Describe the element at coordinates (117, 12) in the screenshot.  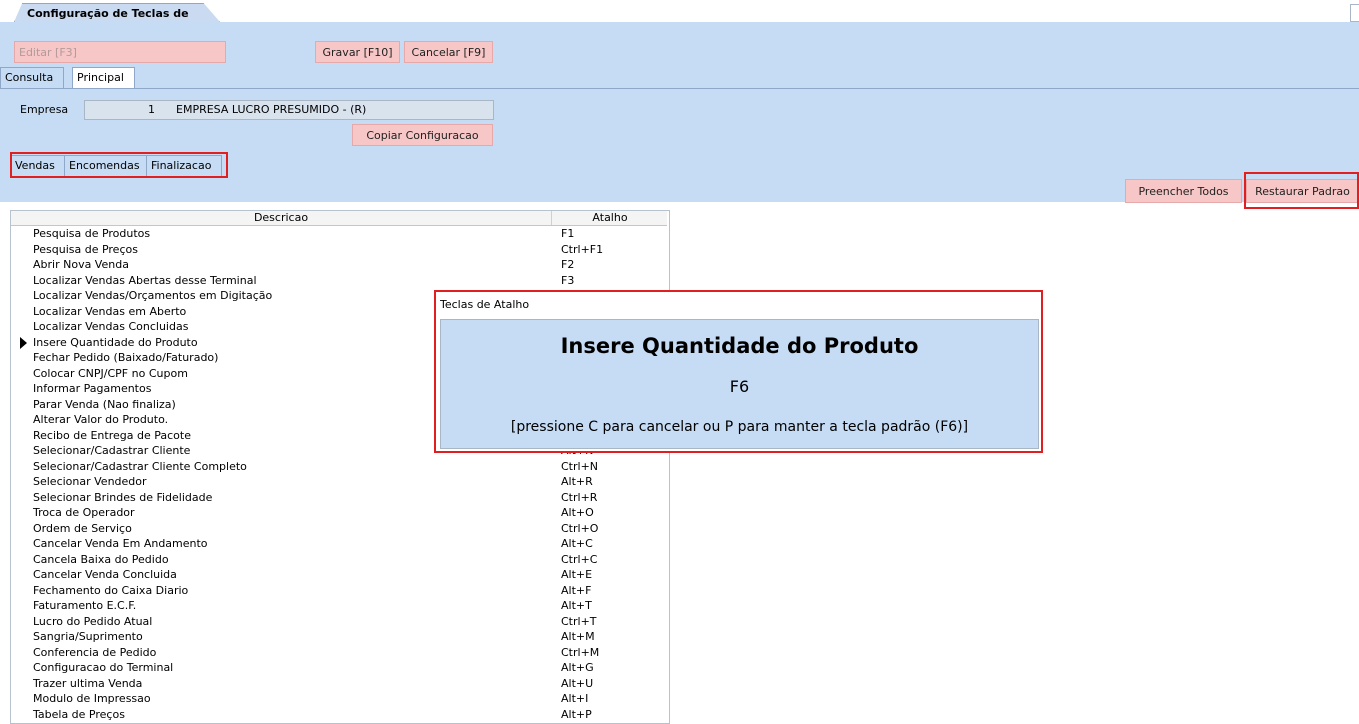
I see `document-tab: Configuração de Teclas de Atalho×` at that location.